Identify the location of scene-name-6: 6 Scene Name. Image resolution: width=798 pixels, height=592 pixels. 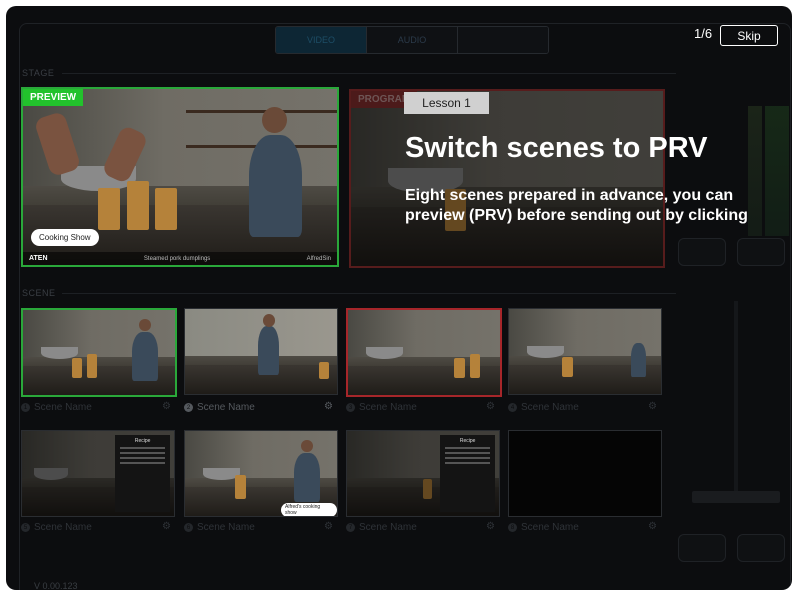
(261, 527).